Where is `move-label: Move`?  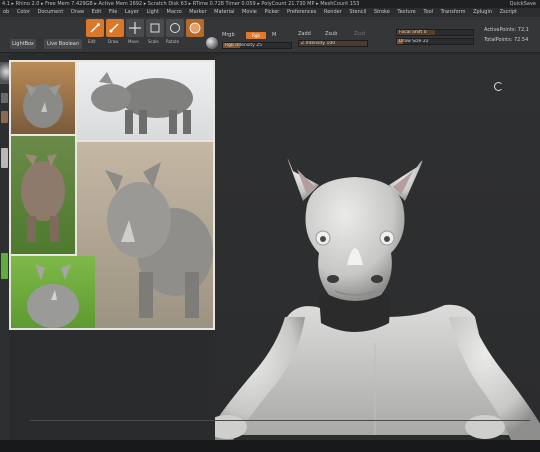 move-label: Move is located at coordinates (133, 41).